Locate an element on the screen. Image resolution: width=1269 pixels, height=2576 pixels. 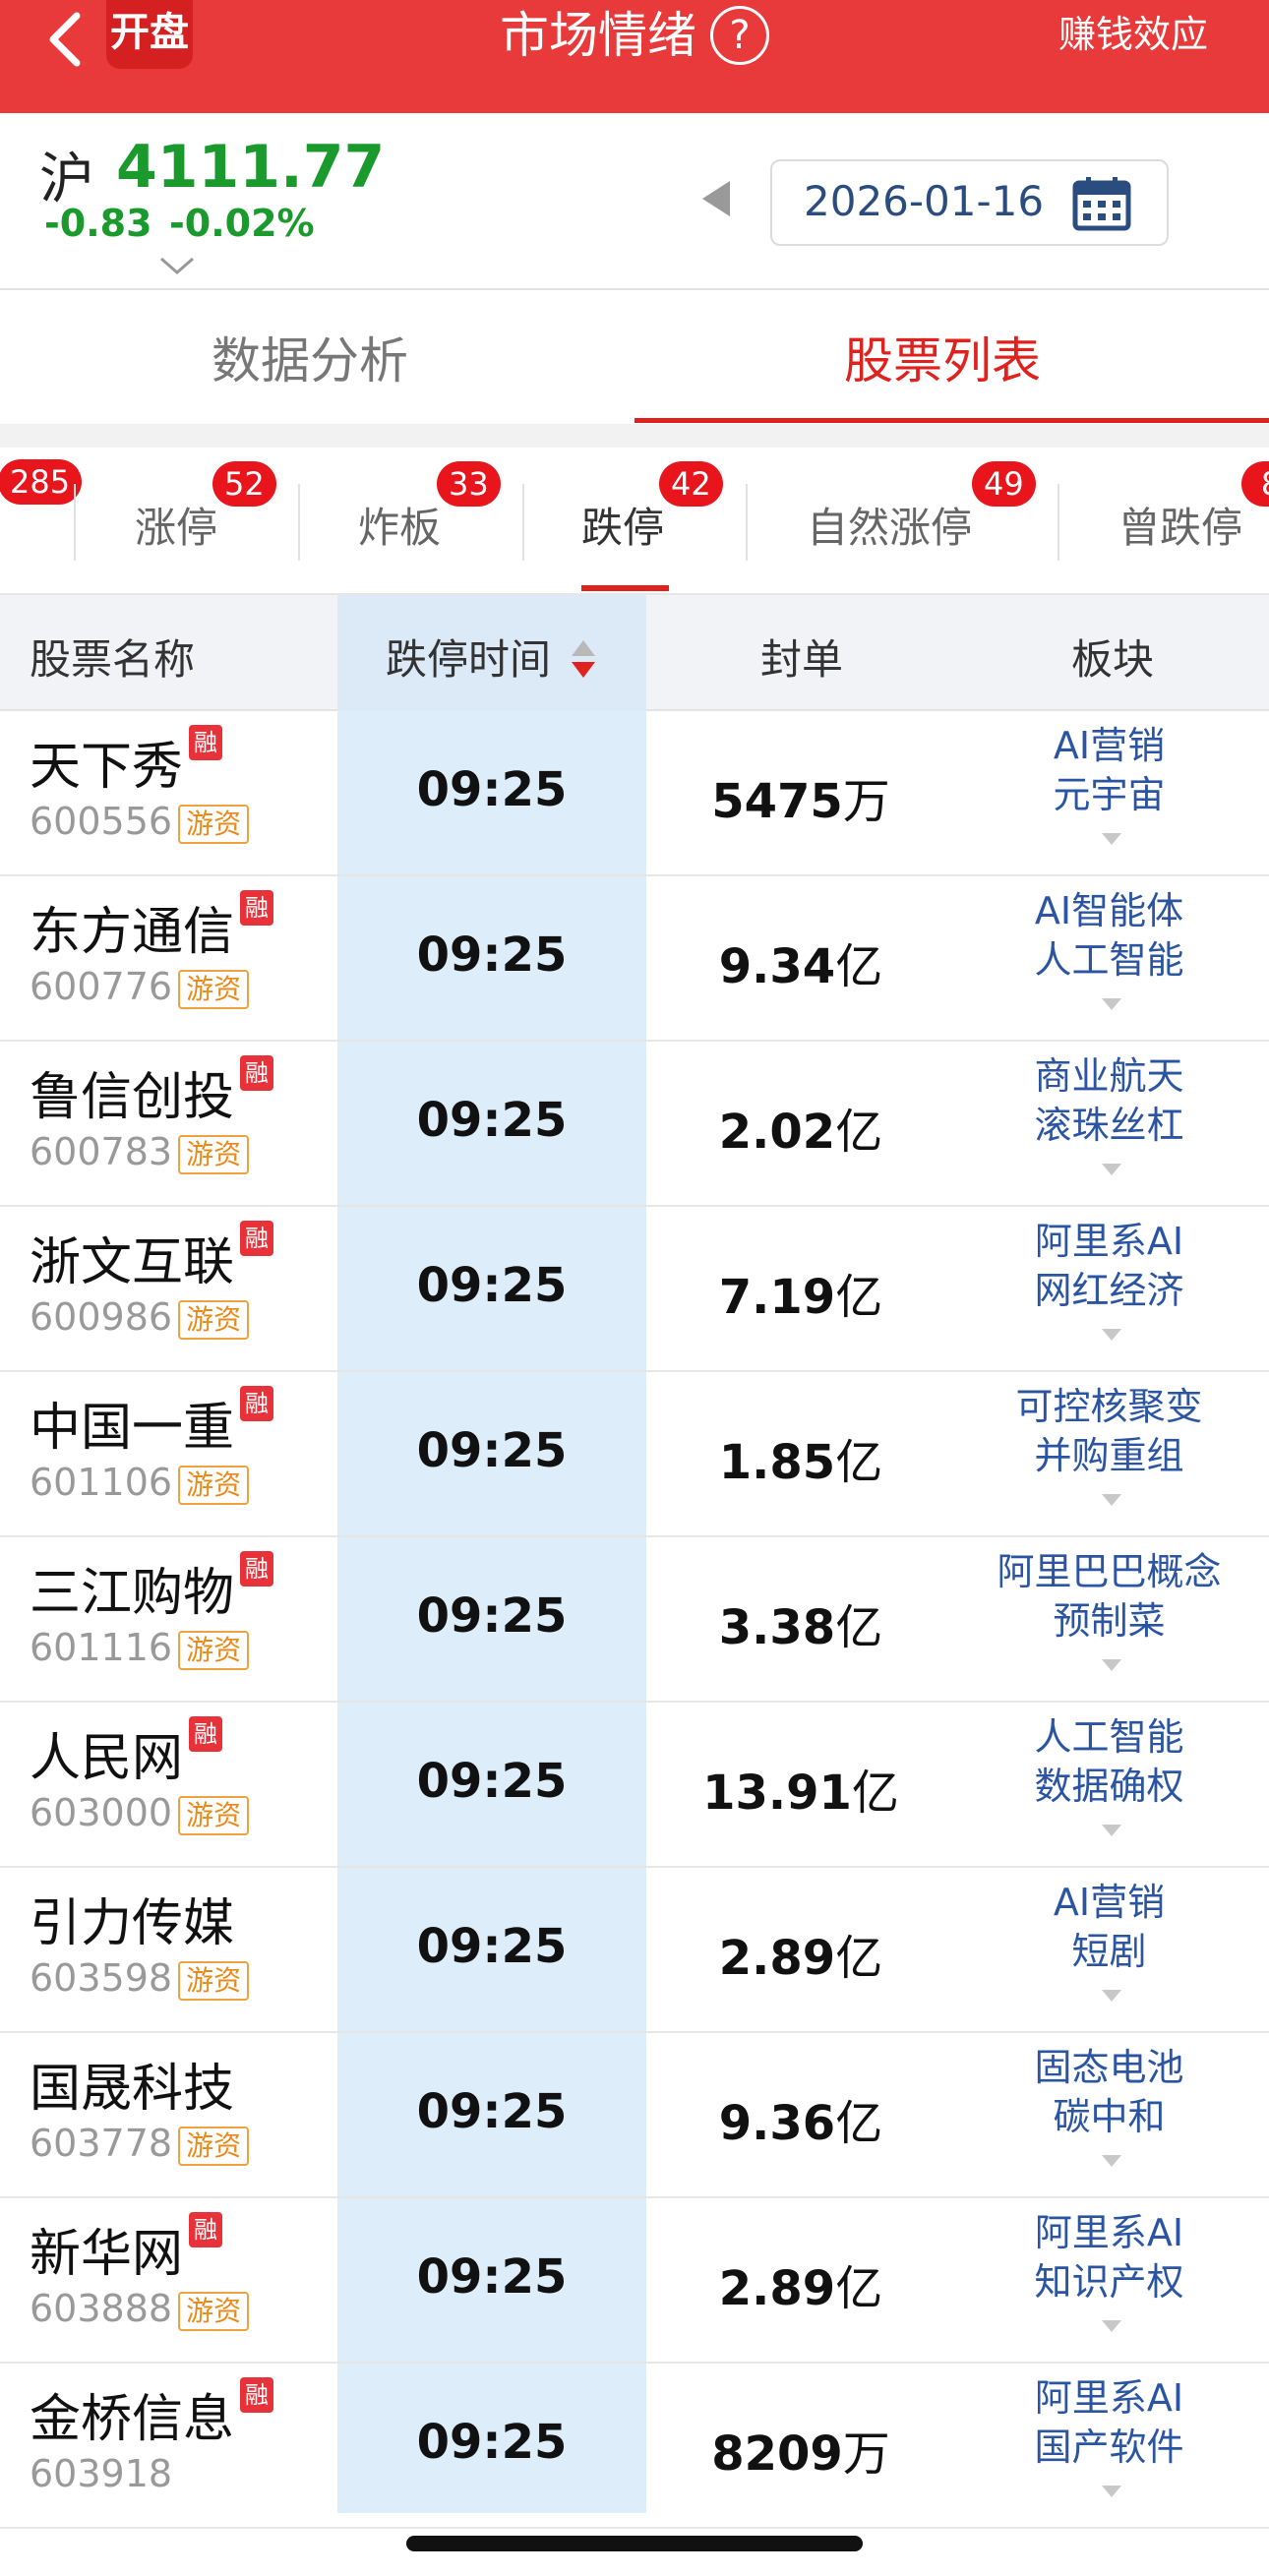
seal-order-amount: 8209万 is located at coordinates (800, 2449).